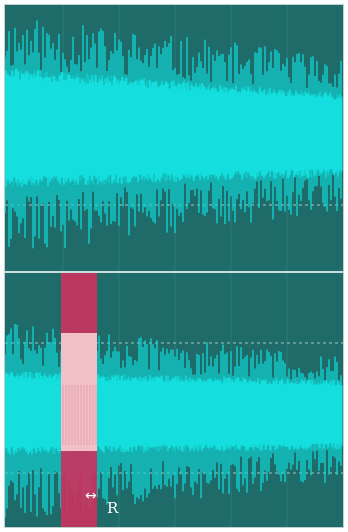 This screenshot has height=532, width=348. Describe the element at coordinates (113, 508) in the screenshot. I see `selection-label: R` at that location.